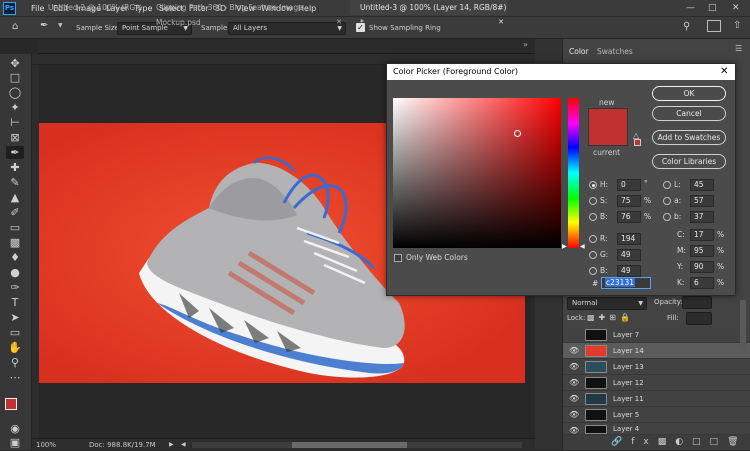 The height and width of the screenshot is (451, 750). Describe the element at coordinates (15, 137) in the screenshot. I see `frame-tool-icon: ⊠` at that location.